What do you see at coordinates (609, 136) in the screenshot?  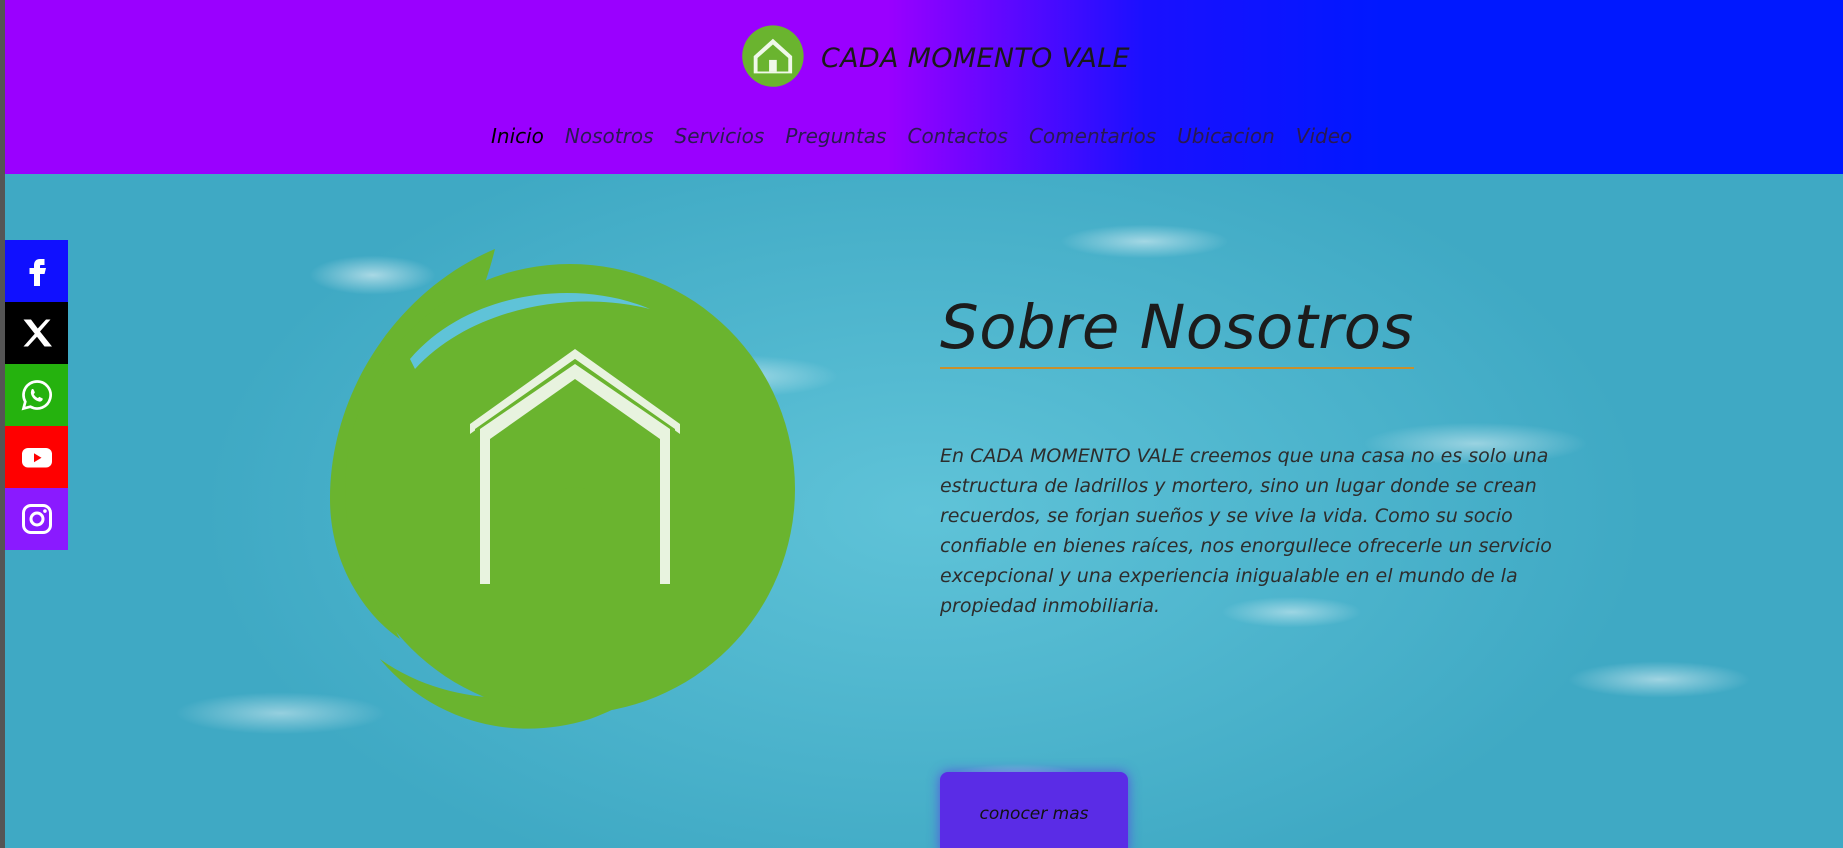 I see `nav-item-nosotros: Nosotros` at bounding box center [609, 136].